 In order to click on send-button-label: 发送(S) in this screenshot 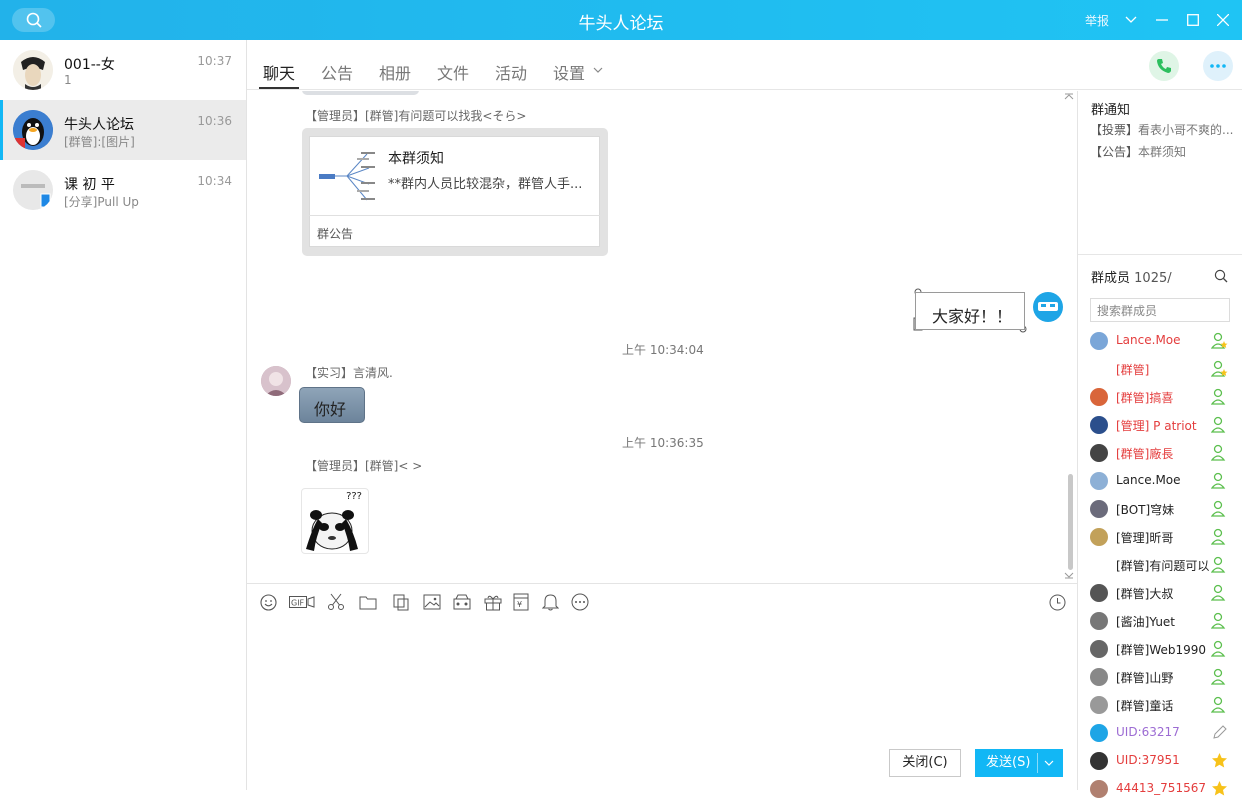, I will do `click(1008, 762)`.